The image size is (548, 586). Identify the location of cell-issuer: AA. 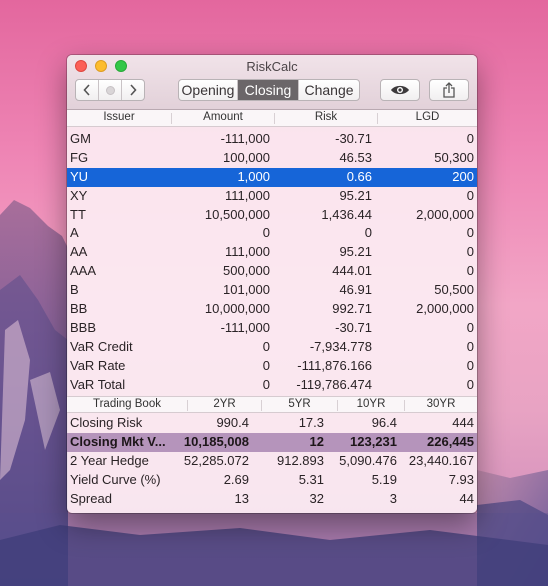
(79, 252).